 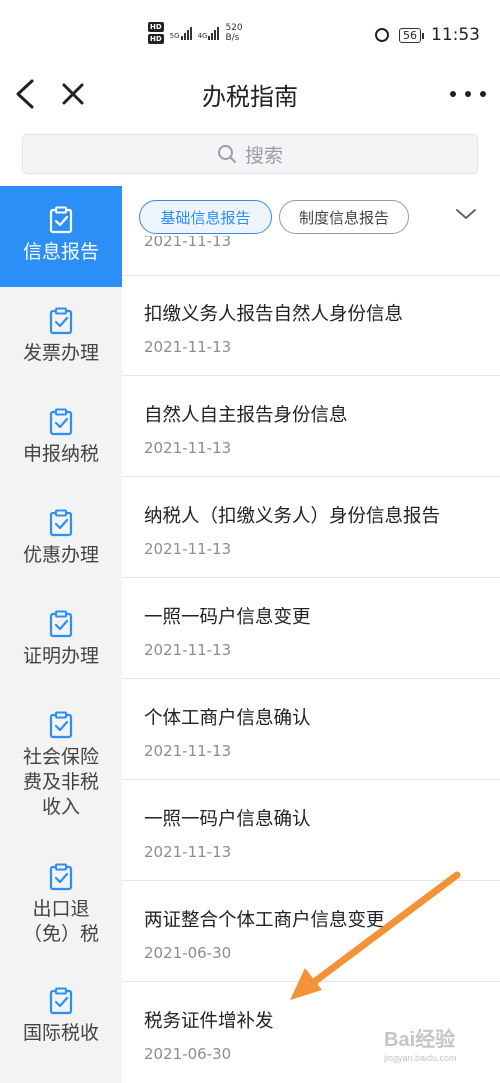 What do you see at coordinates (411, 35) in the screenshot?
I see `battery-icon: 56` at bounding box center [411, 35].